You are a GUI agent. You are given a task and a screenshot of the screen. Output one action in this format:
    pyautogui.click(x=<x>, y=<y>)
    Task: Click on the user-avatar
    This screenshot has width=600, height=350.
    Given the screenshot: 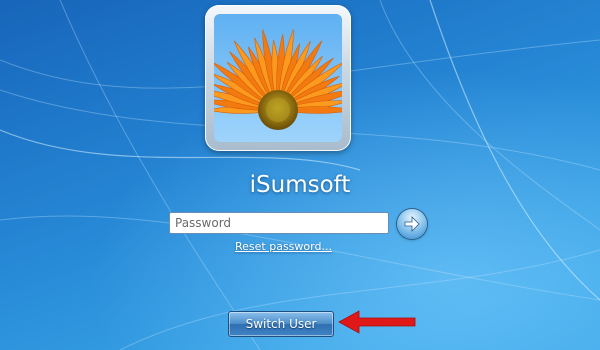 What is the action you would take?
    pyautogui.click(x=278, y=78)
    